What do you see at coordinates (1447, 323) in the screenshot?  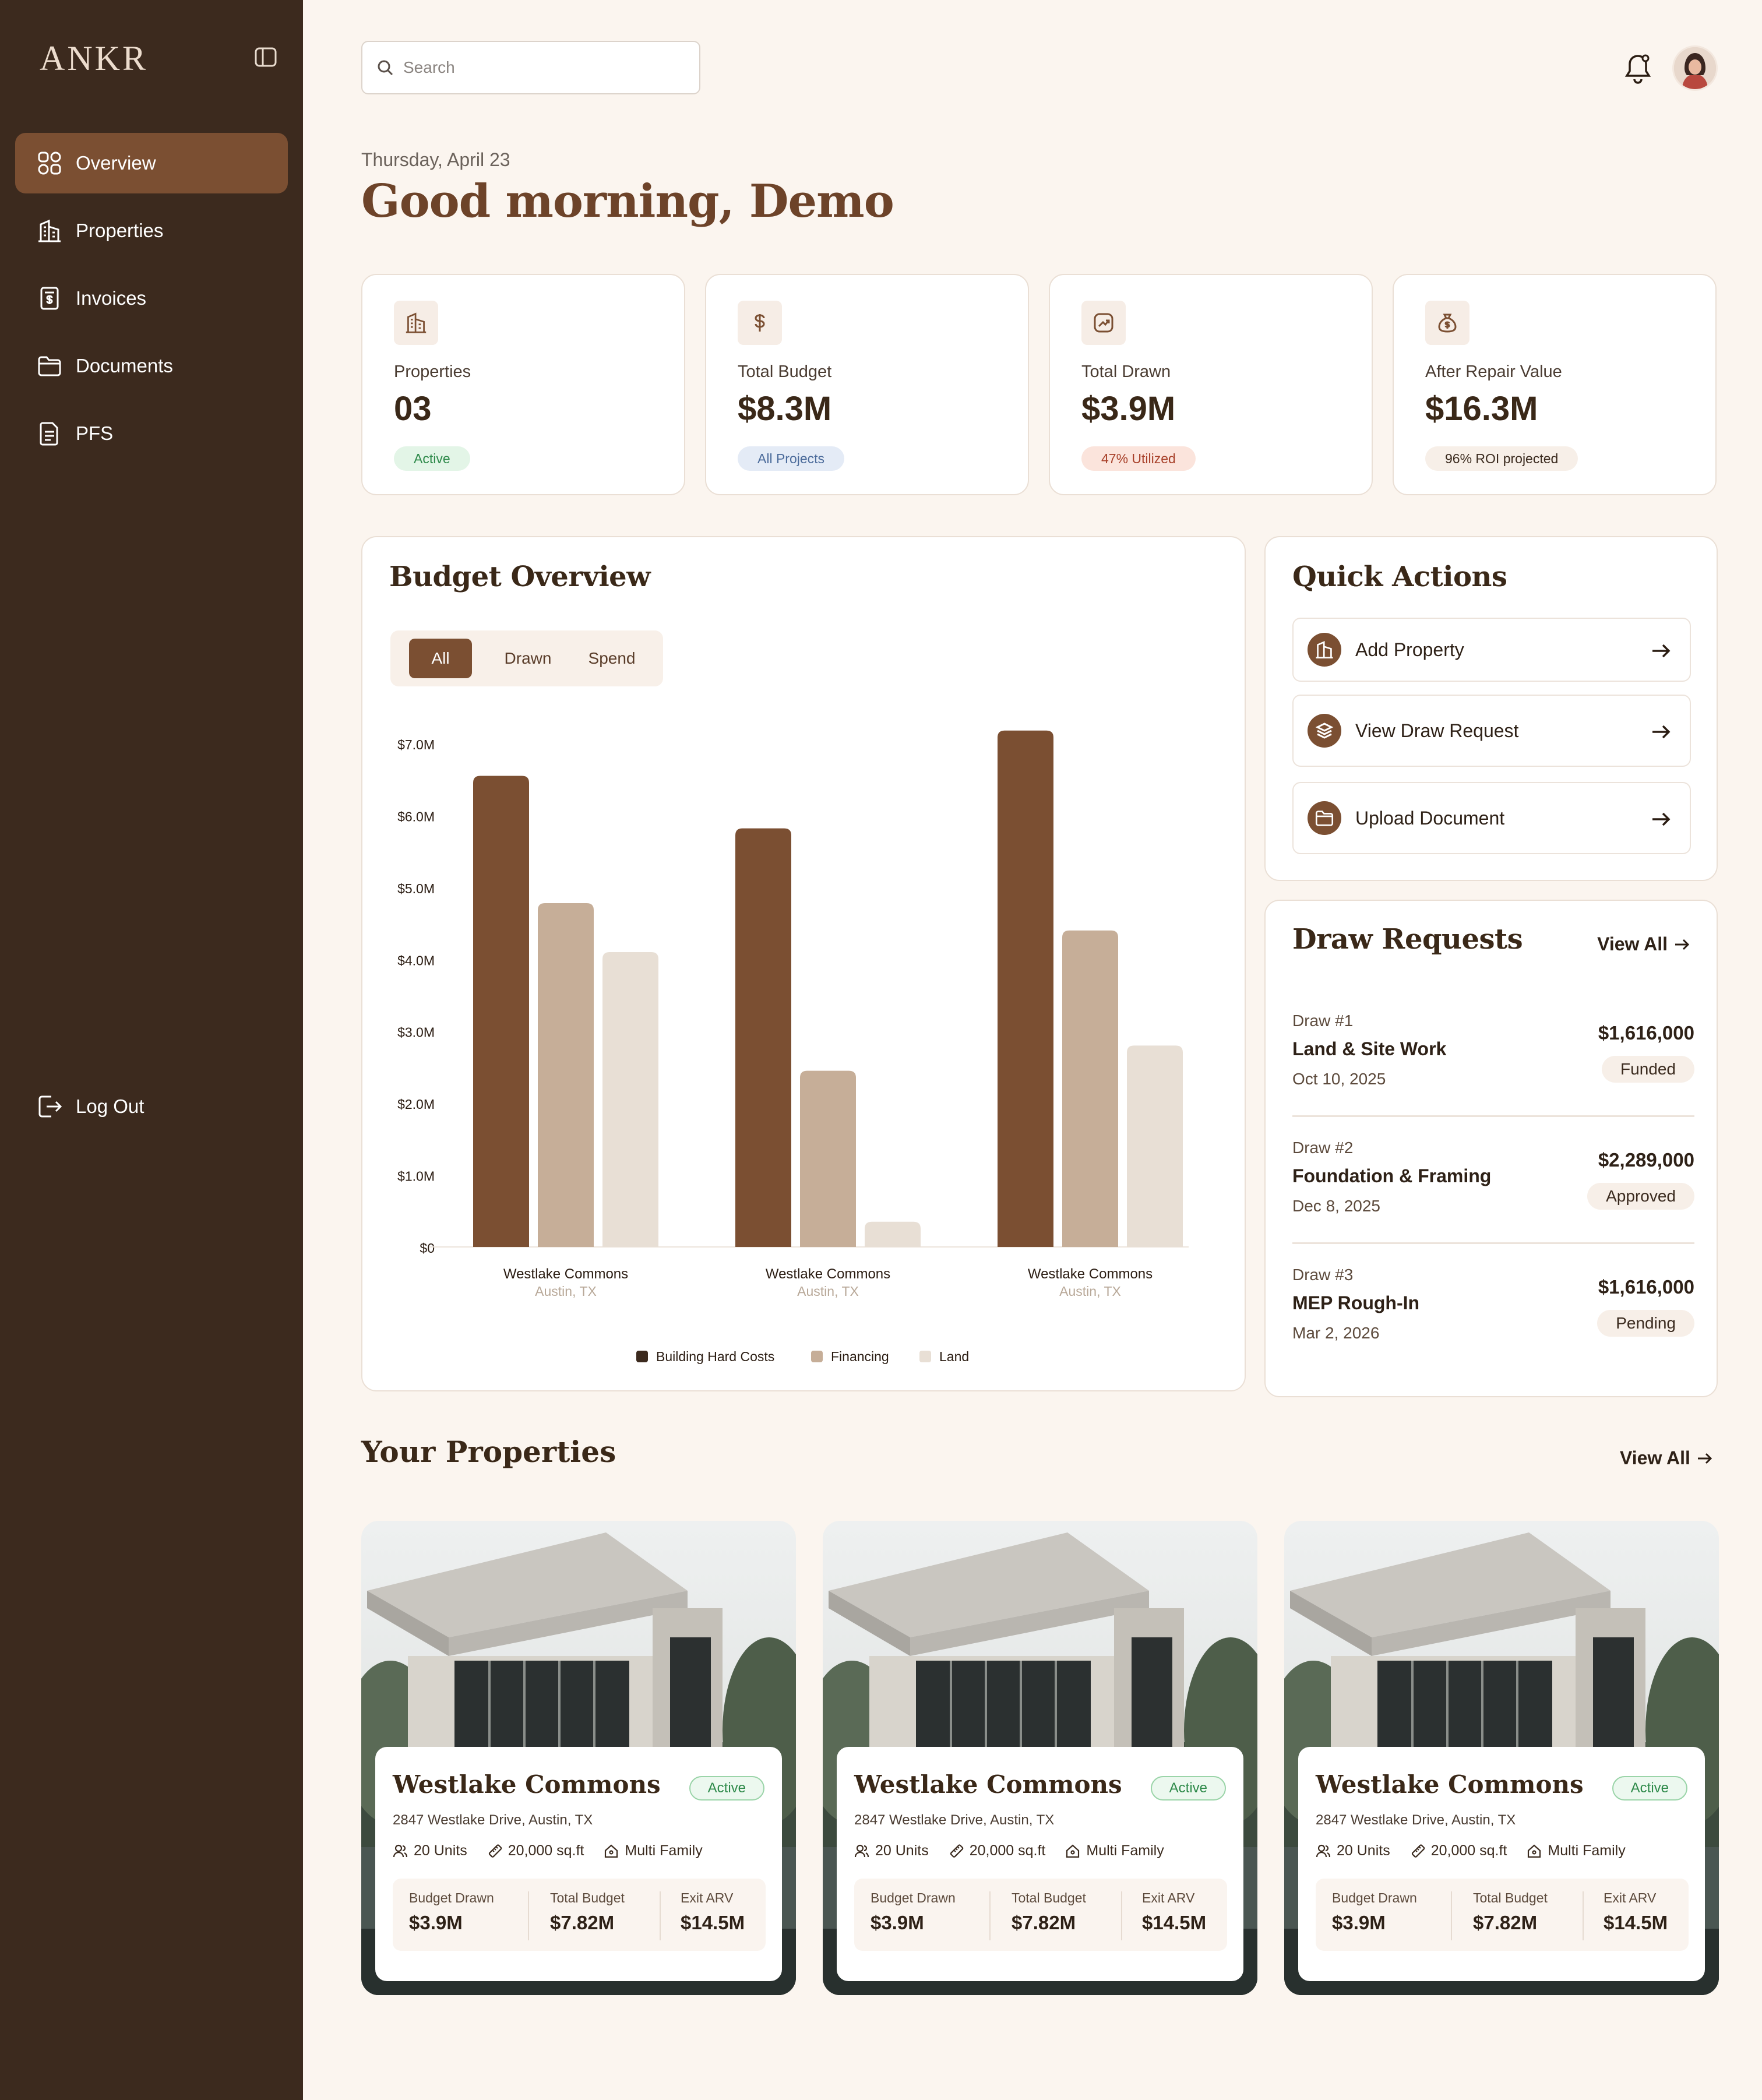 I see `money-bag-icon` at bounding box center [1447, 323].